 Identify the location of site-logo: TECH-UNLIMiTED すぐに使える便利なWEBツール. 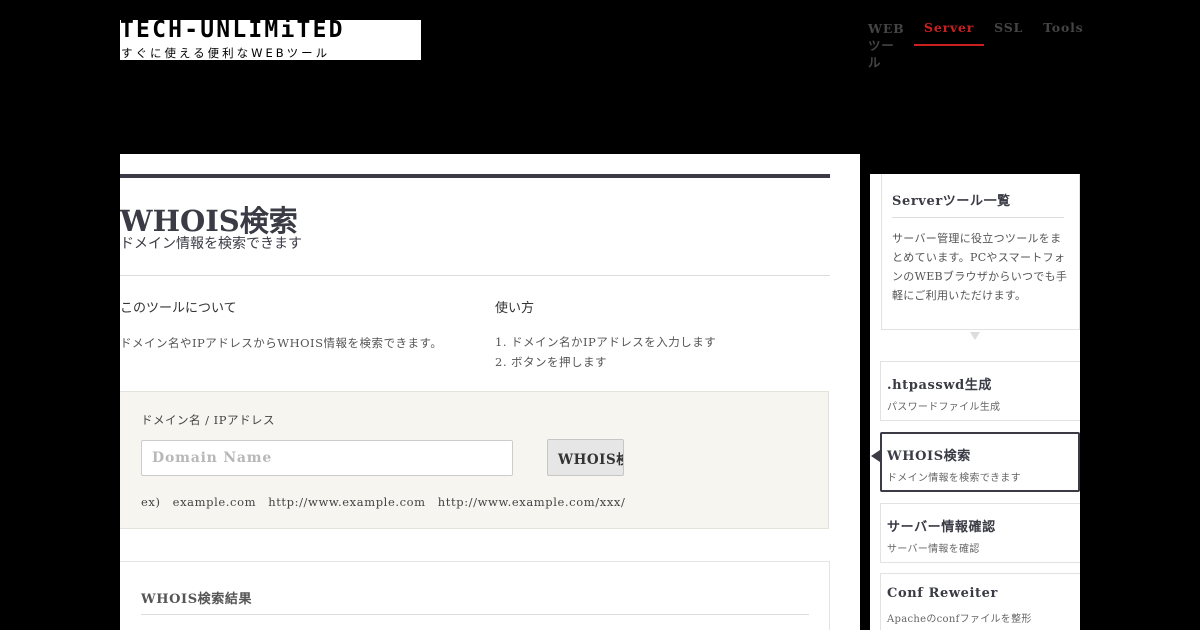
(270, 40).